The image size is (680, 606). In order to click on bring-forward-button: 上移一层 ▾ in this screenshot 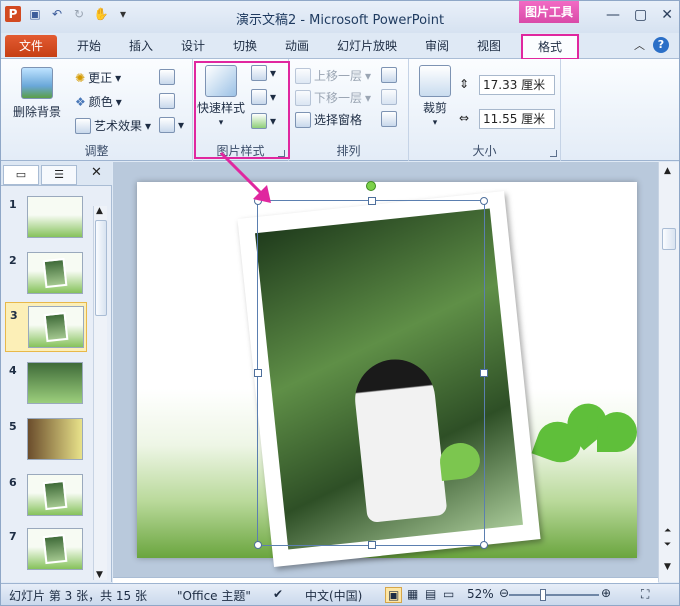, I will do `click(333, 75)`.